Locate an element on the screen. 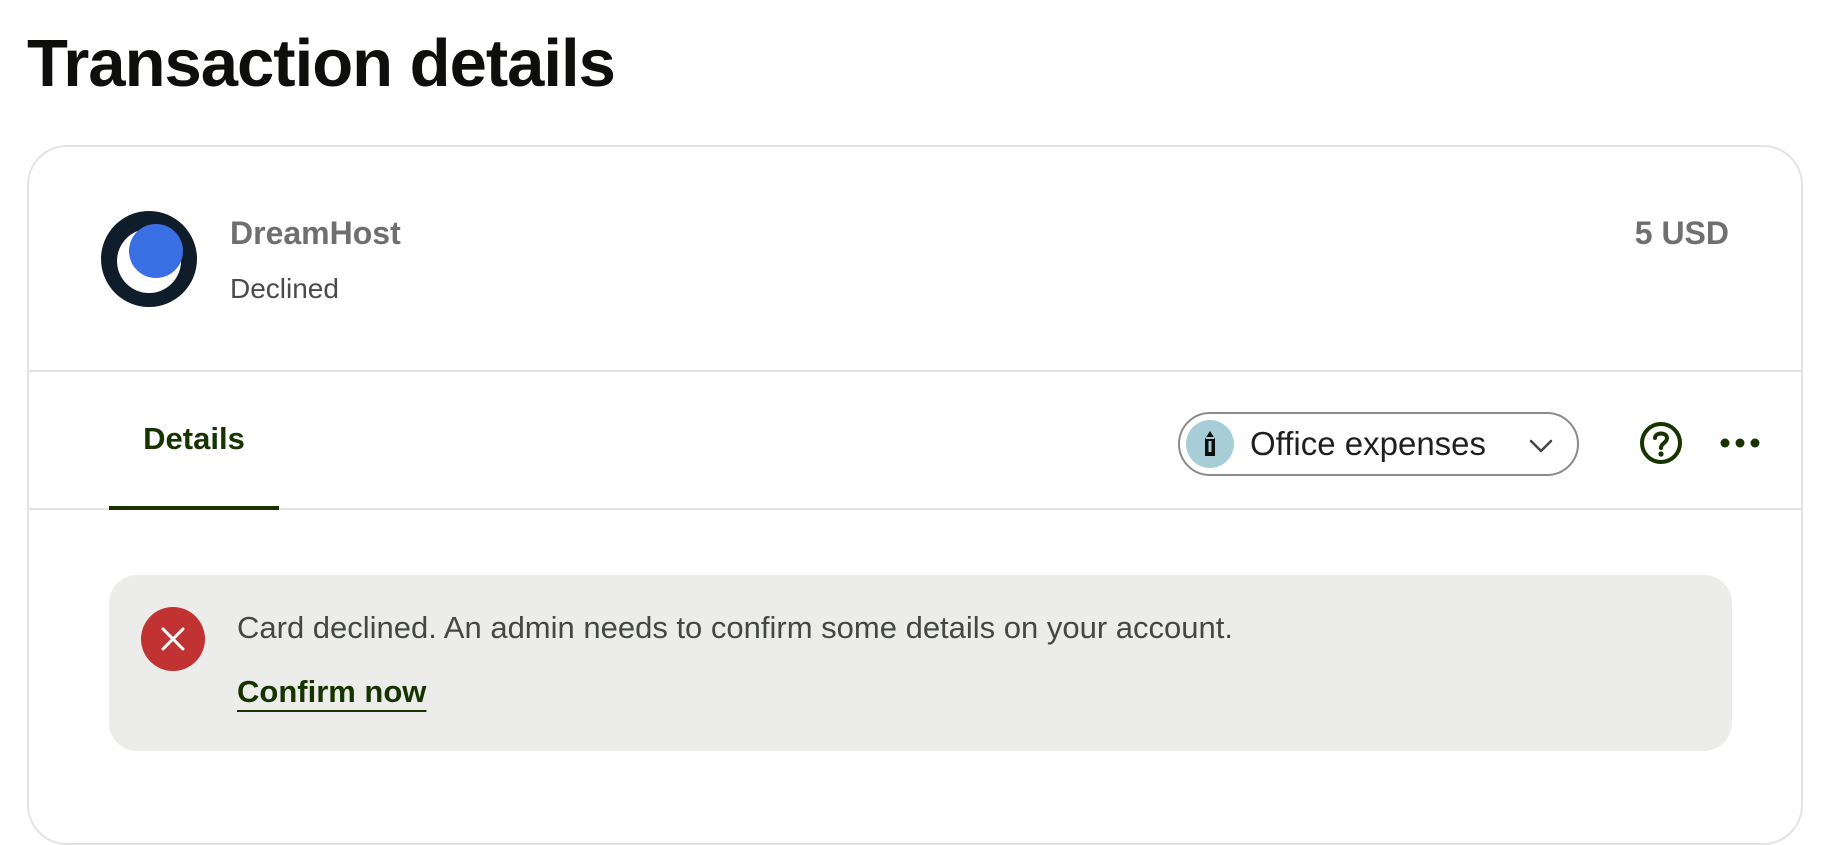 This screenshot has height=845, width=1832. help-circle-icon is located at coordinates (1661, 443).